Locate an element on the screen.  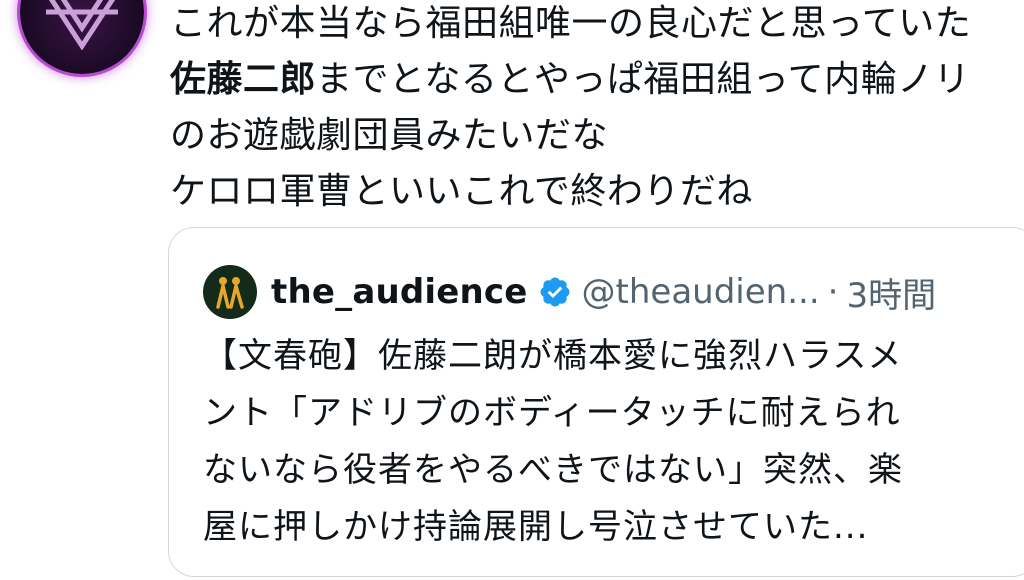
tweet-line: 佐藤二郎までとなるとやっぱ福田組って内輪ノリ is located at coordinates (595, 80).